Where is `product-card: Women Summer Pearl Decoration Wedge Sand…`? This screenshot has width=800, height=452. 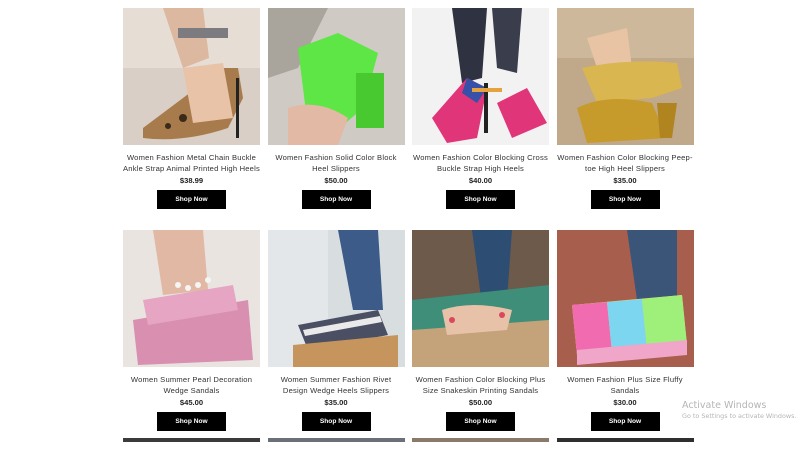 product-card: Women Summer Pearl Decoration Wedge Sand… is located at coordinates (191, 341).